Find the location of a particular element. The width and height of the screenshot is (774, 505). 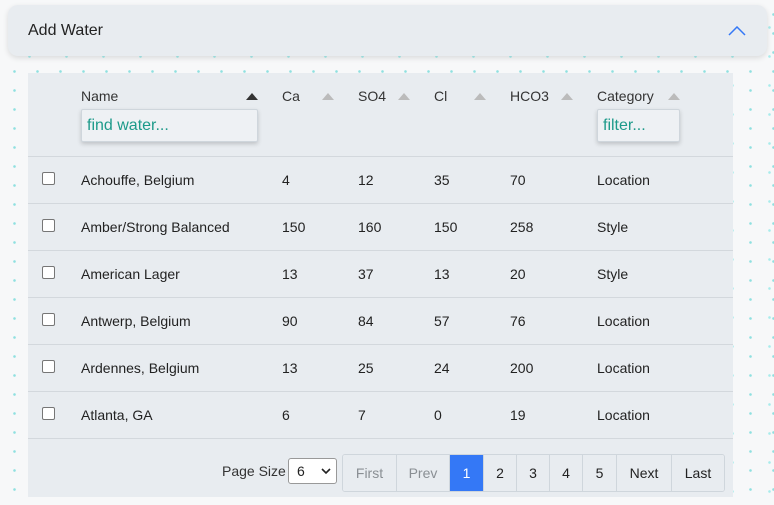

cell-ca: 150 is located at coordinates (294, 227).